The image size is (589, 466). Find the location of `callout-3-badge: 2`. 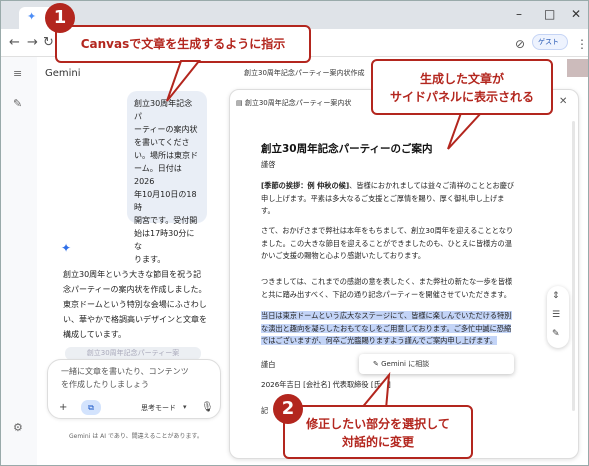

callout-3-badge: 2 is located at coordinates (288, 409).